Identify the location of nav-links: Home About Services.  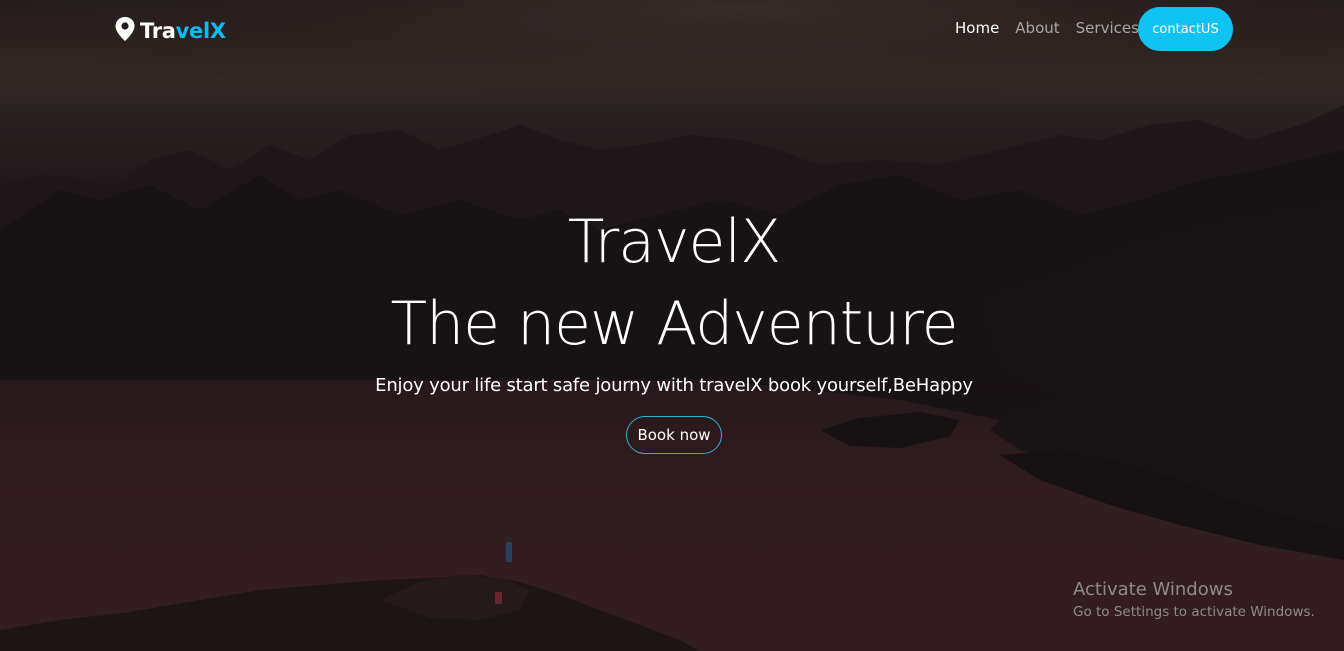
(1055, 28).